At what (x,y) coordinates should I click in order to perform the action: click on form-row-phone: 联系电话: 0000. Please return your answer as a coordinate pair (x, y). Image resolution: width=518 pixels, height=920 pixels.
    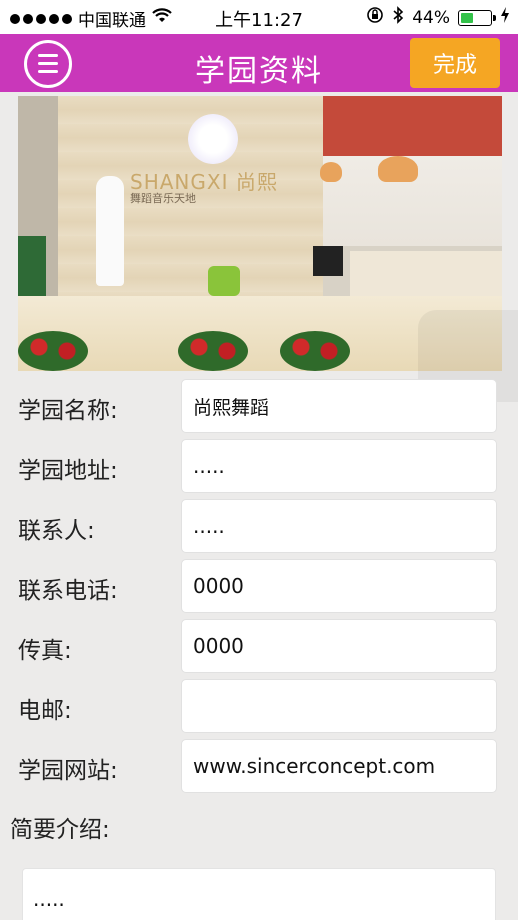
    Looking at the image, I should click on (259, 588).